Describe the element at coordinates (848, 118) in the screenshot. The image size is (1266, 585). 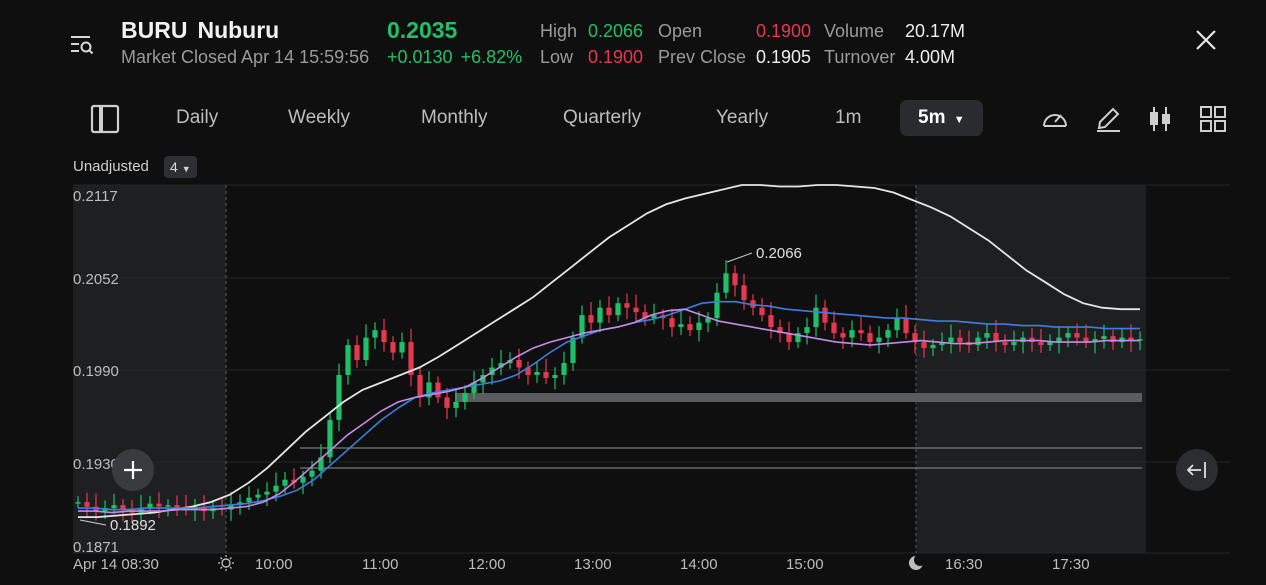
I see `tab-1m: 1m` at that location.